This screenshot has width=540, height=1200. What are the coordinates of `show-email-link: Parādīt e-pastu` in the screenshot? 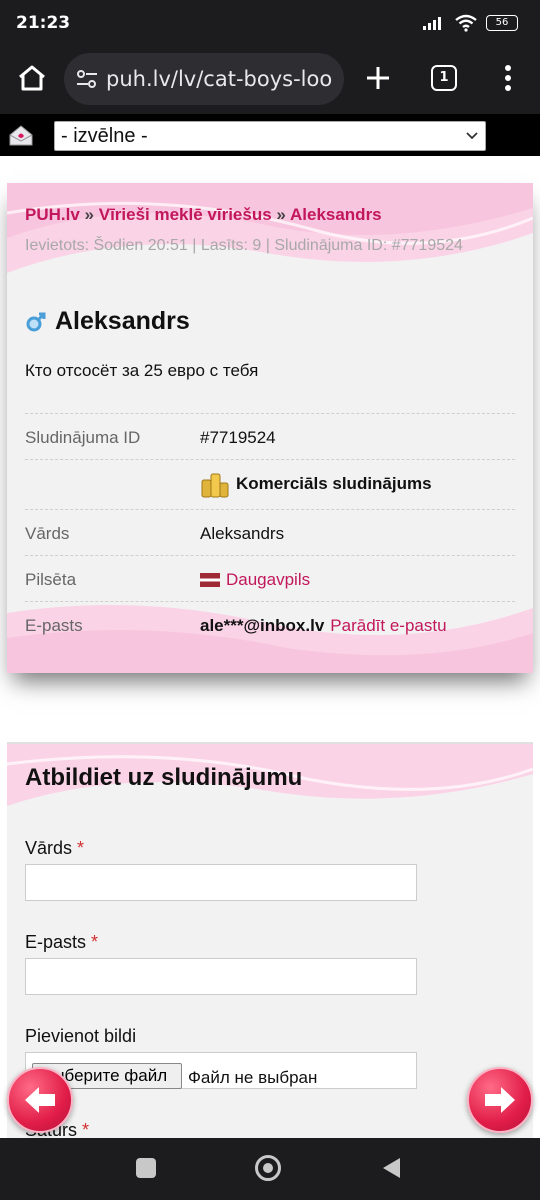 It's located at (388, 626).